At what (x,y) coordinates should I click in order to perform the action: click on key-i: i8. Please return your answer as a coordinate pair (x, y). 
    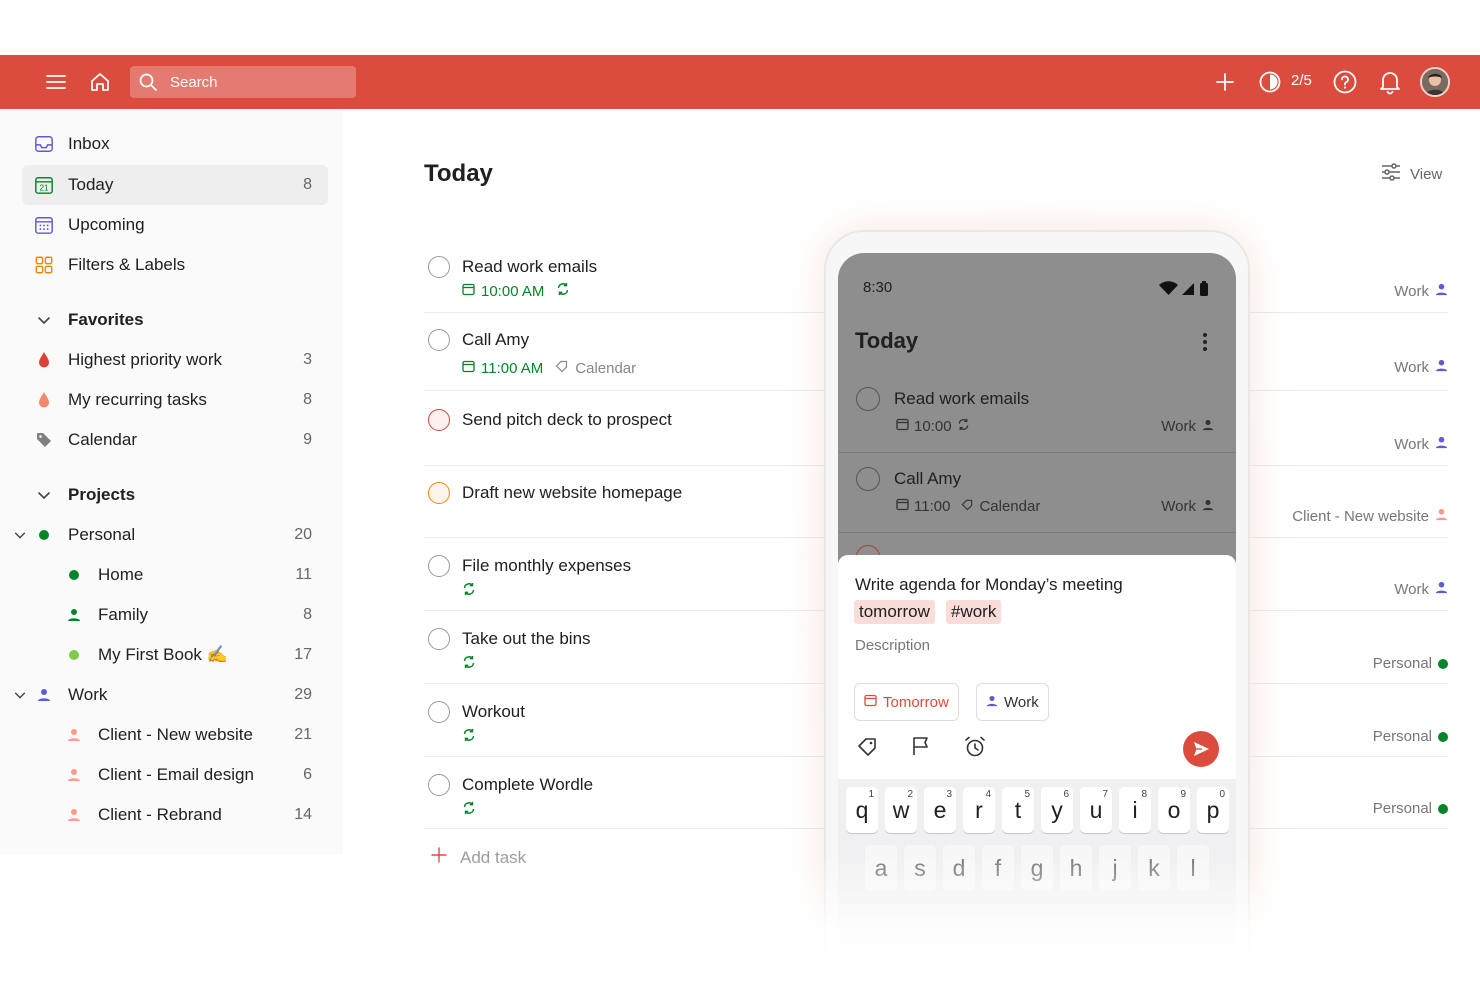
    Looking at the image, I should click on (1135, 810).